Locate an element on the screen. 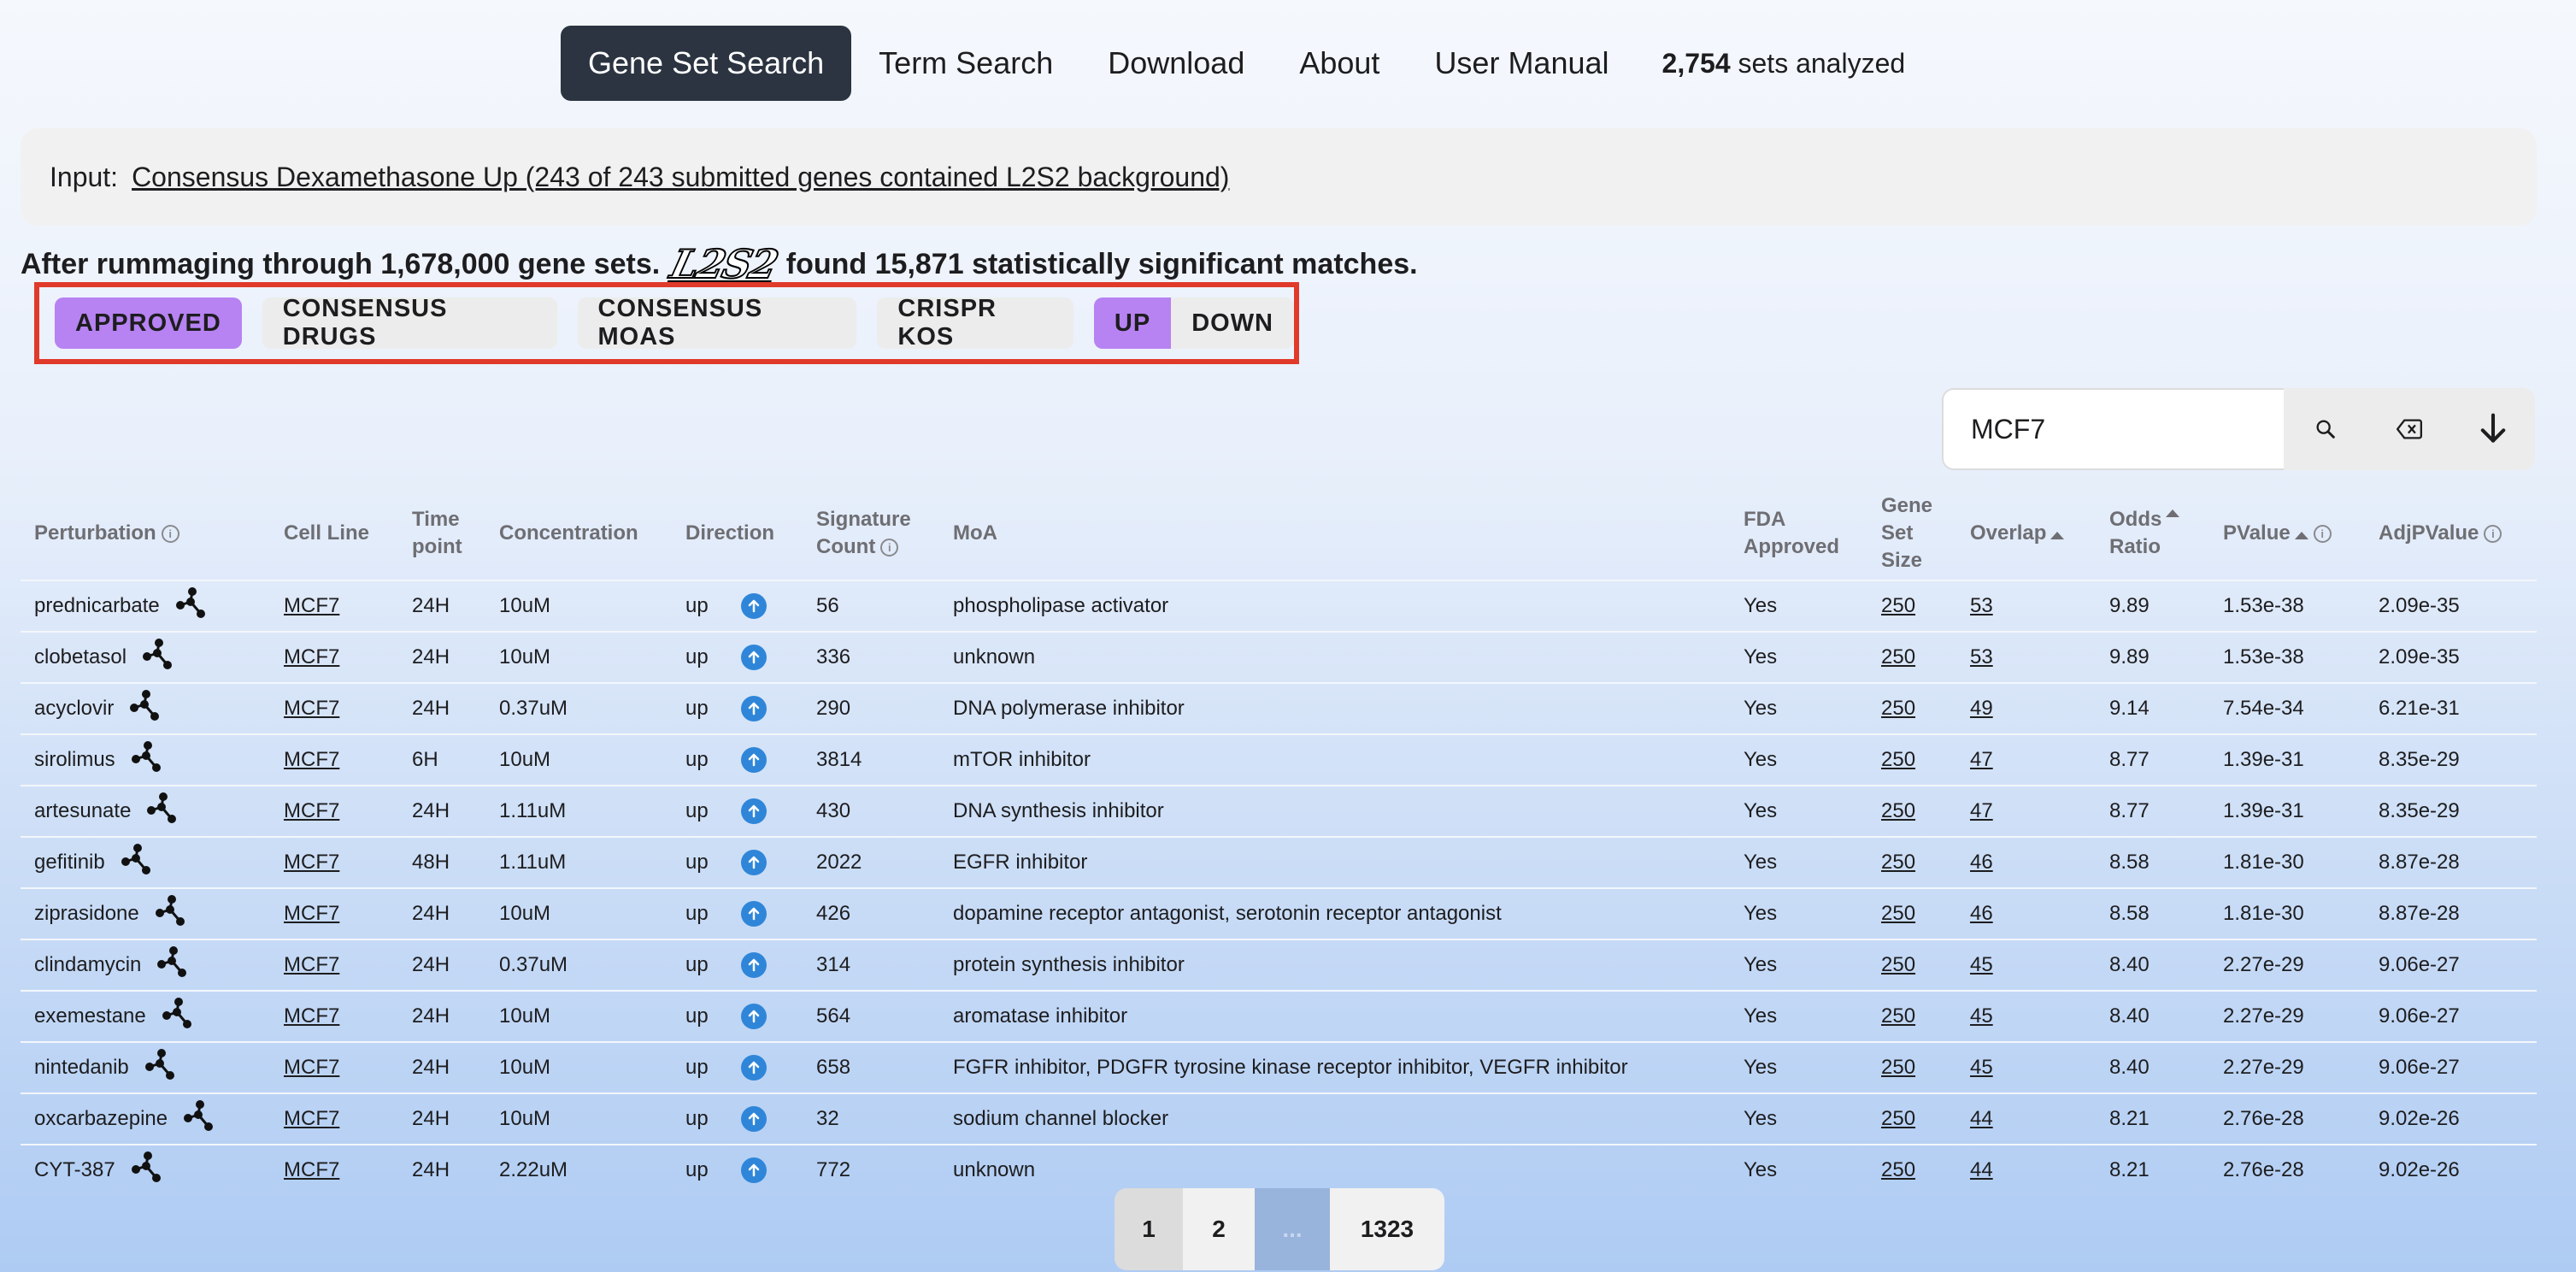 This screenshot has width=2576, height=1272. header-cell-line: Cell Line is located at coordinates (326, 533).